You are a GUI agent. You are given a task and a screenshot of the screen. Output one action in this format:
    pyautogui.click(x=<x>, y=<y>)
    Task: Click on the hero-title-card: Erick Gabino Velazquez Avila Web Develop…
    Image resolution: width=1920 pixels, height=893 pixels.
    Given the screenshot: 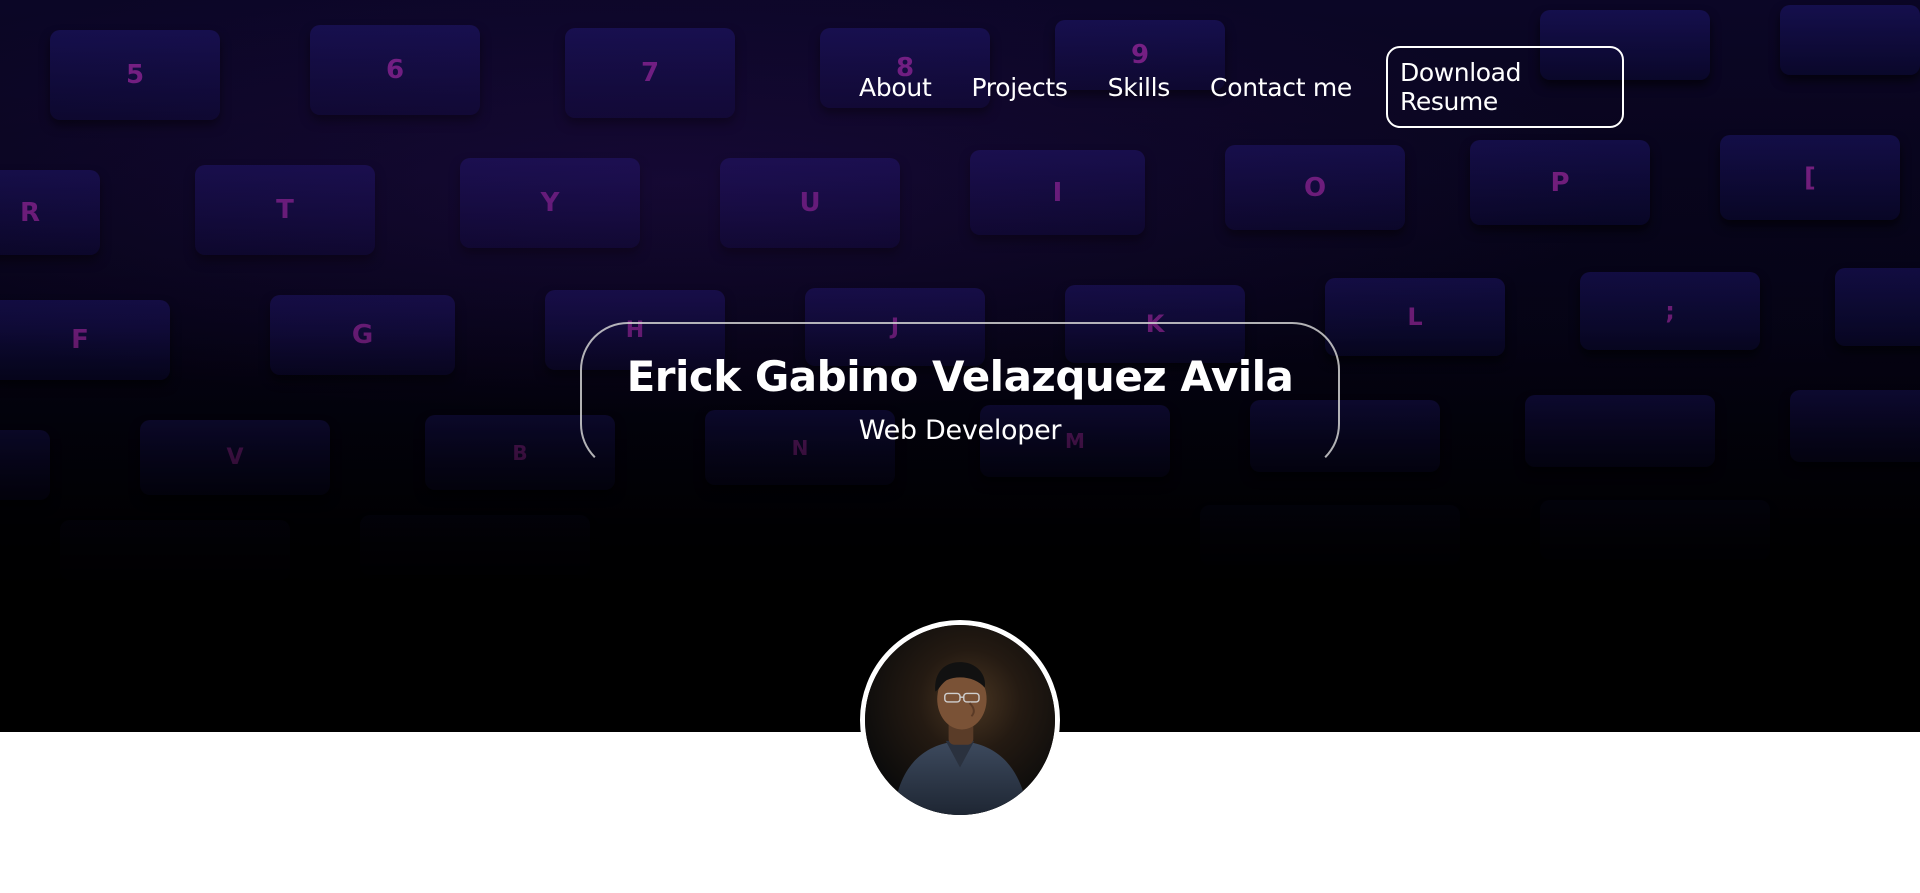 What is the action you would take?
    pyautogui.click(x=960, y=397)
    